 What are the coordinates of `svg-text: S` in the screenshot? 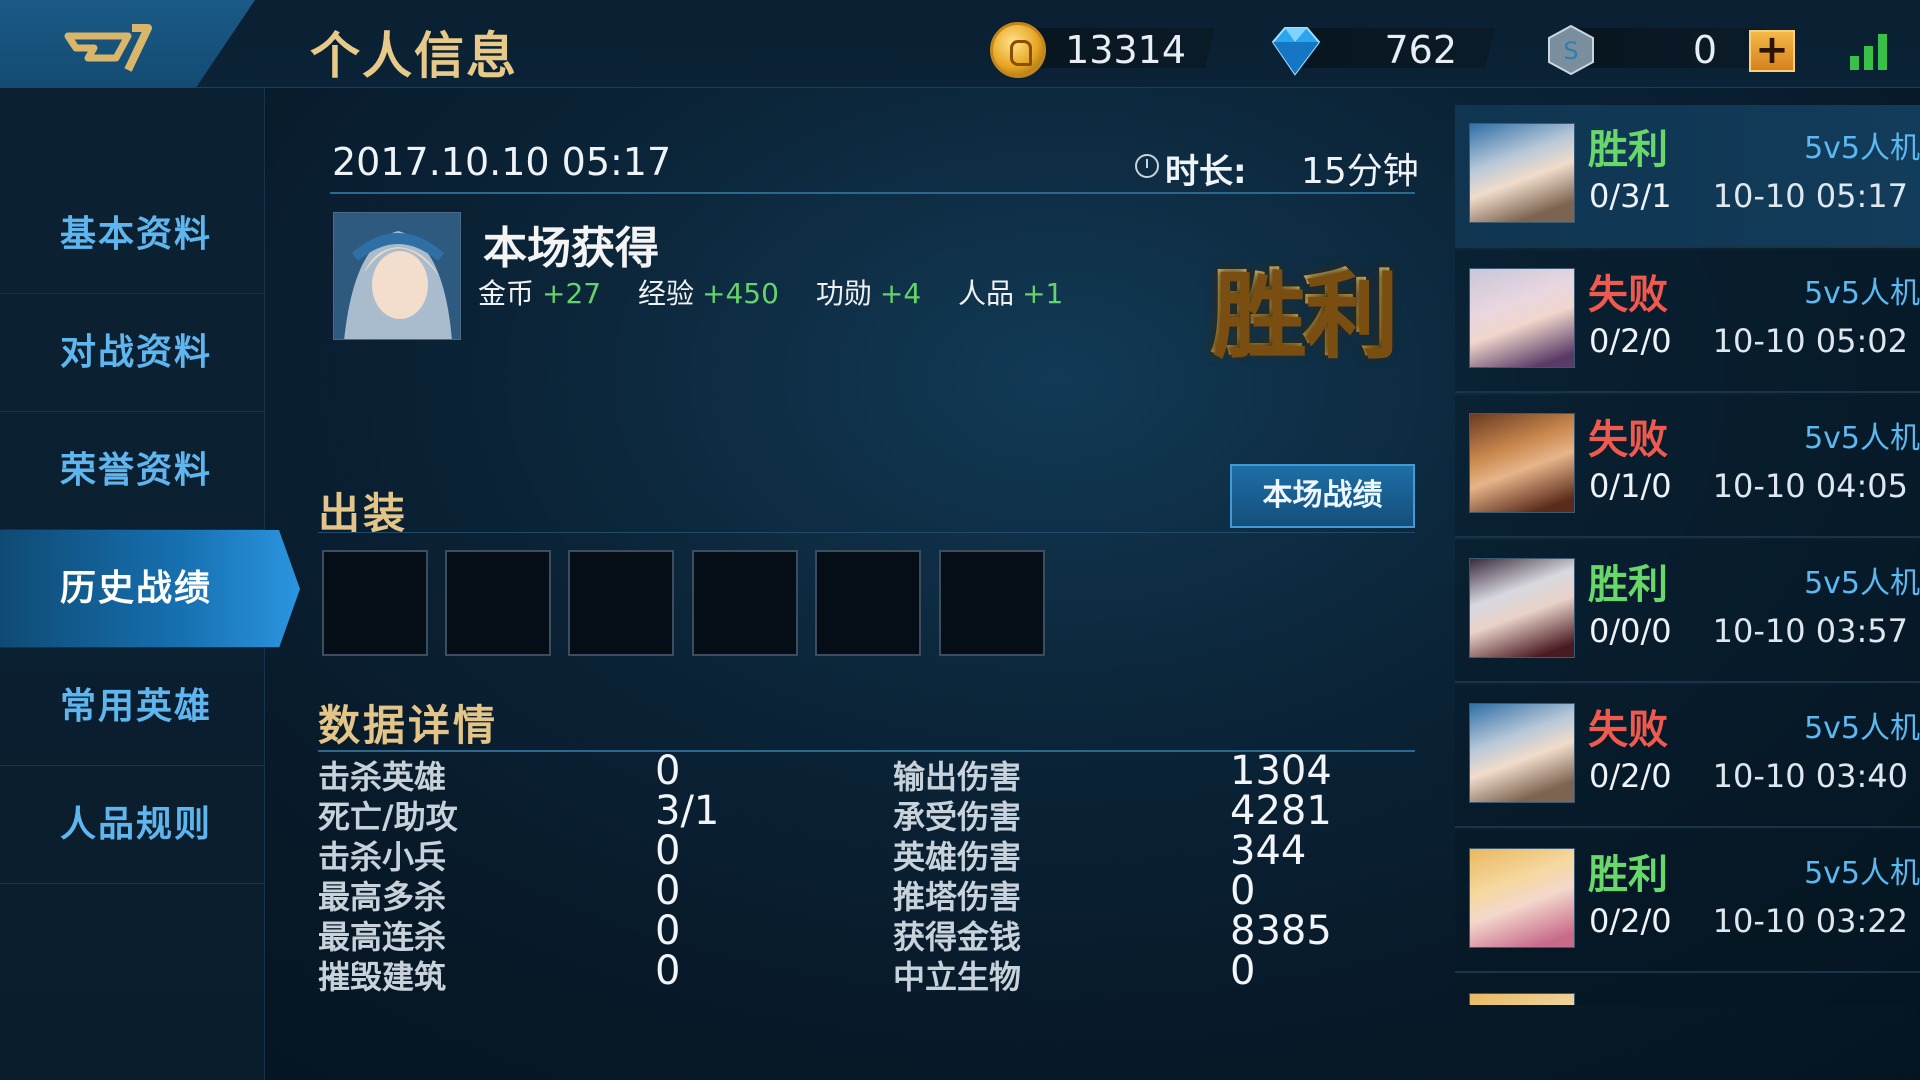 It's located at (1570, 51).